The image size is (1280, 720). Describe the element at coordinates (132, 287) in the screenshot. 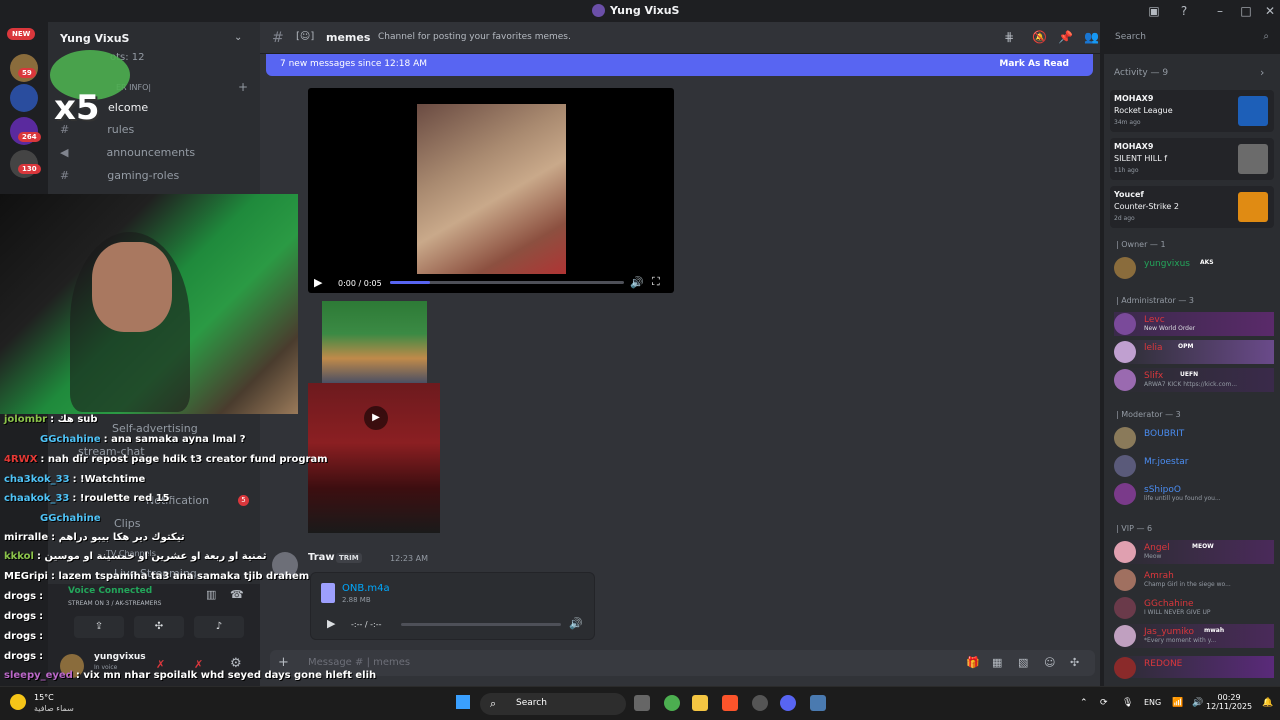

I see `webcam-face` at that location.